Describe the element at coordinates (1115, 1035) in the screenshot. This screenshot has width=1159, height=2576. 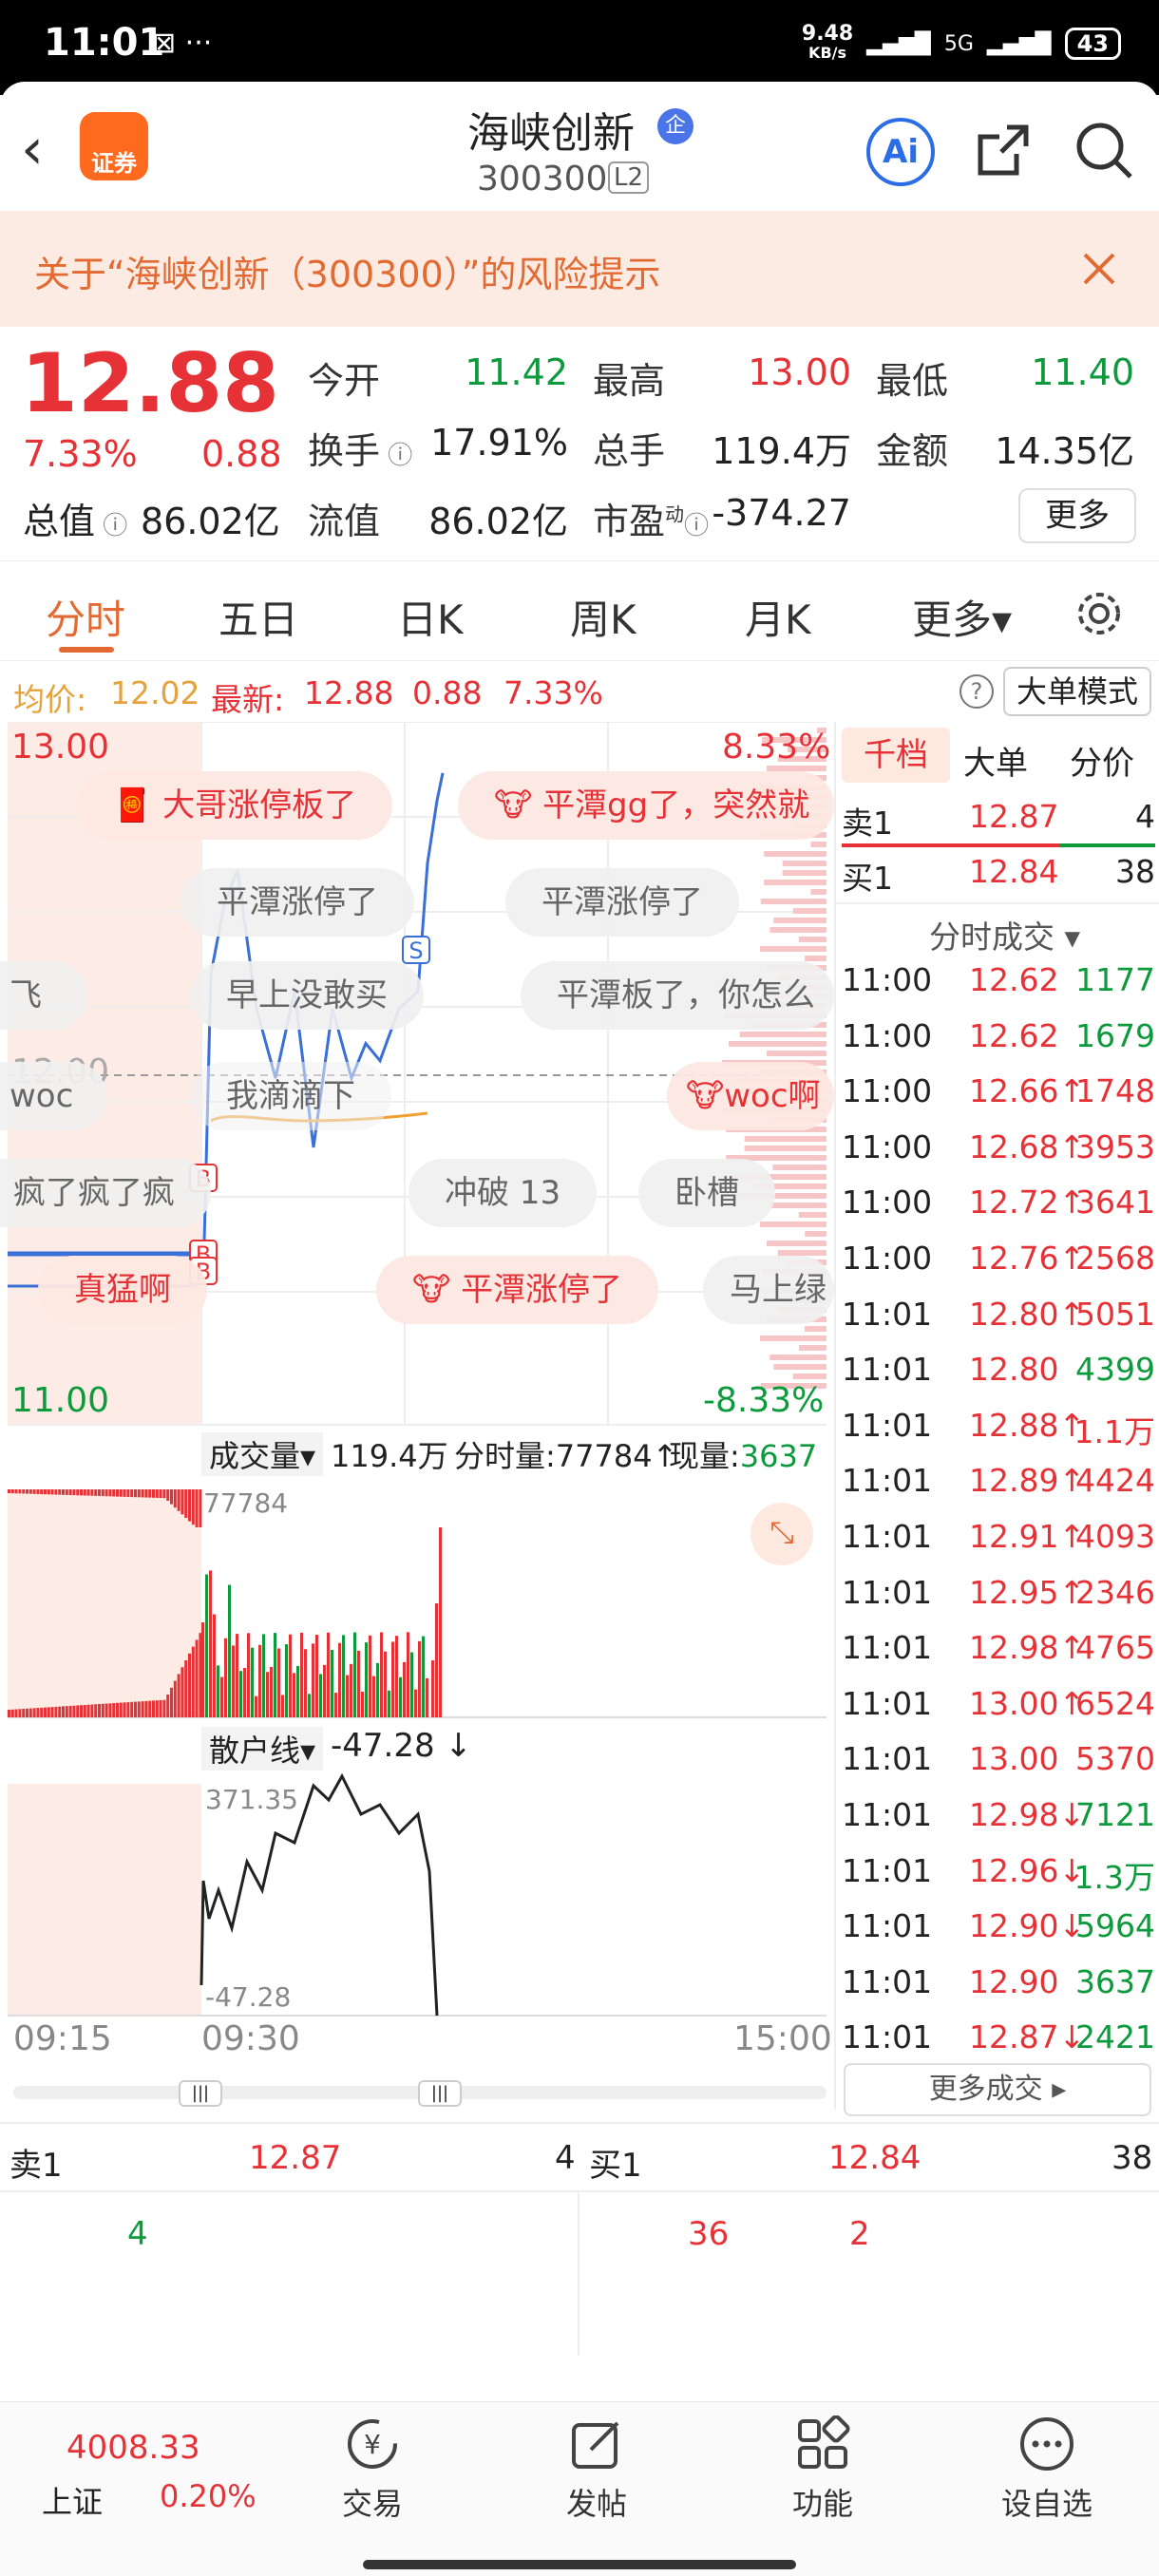
I see `tick-cell: 1679` at that location.